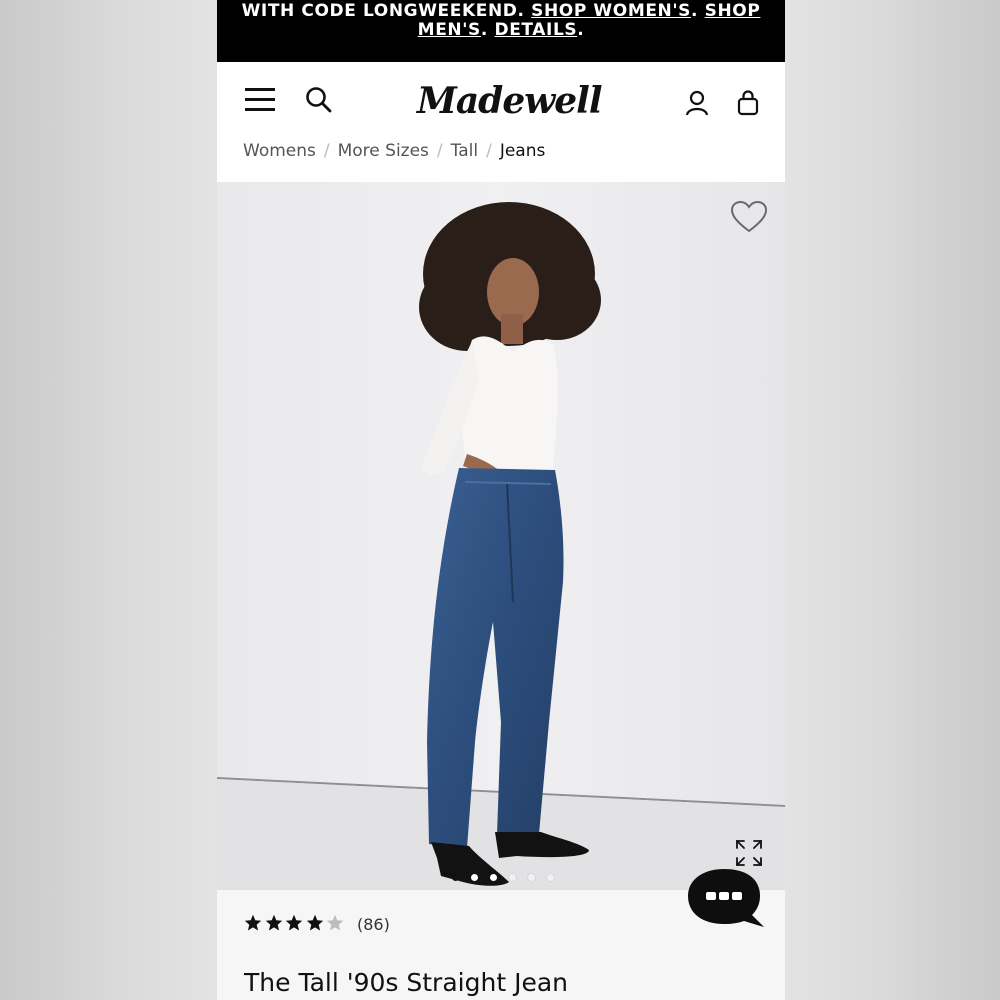 The image size is (1000, 1000). Describe the element at coordinates (449, 30) in the screenshot. I see `shop-mens-link-part2: MEN'S` at that location.